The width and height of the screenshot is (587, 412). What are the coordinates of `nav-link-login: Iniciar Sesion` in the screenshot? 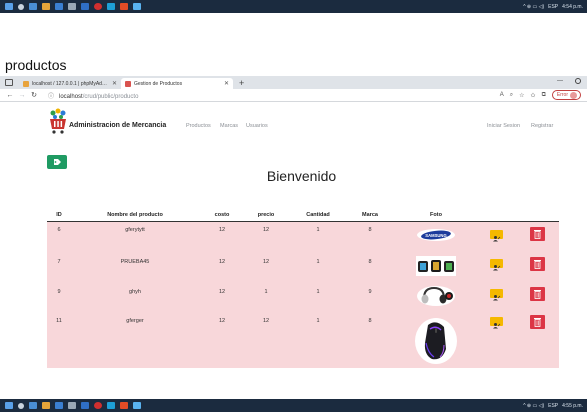 It's located at (503, 126).